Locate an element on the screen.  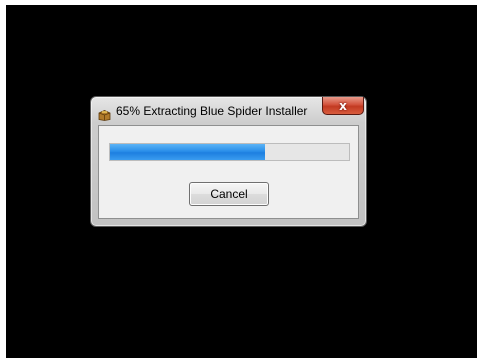
window-title: 65% Extracting Blue Spider Installer is located at coordinates (212, 111).